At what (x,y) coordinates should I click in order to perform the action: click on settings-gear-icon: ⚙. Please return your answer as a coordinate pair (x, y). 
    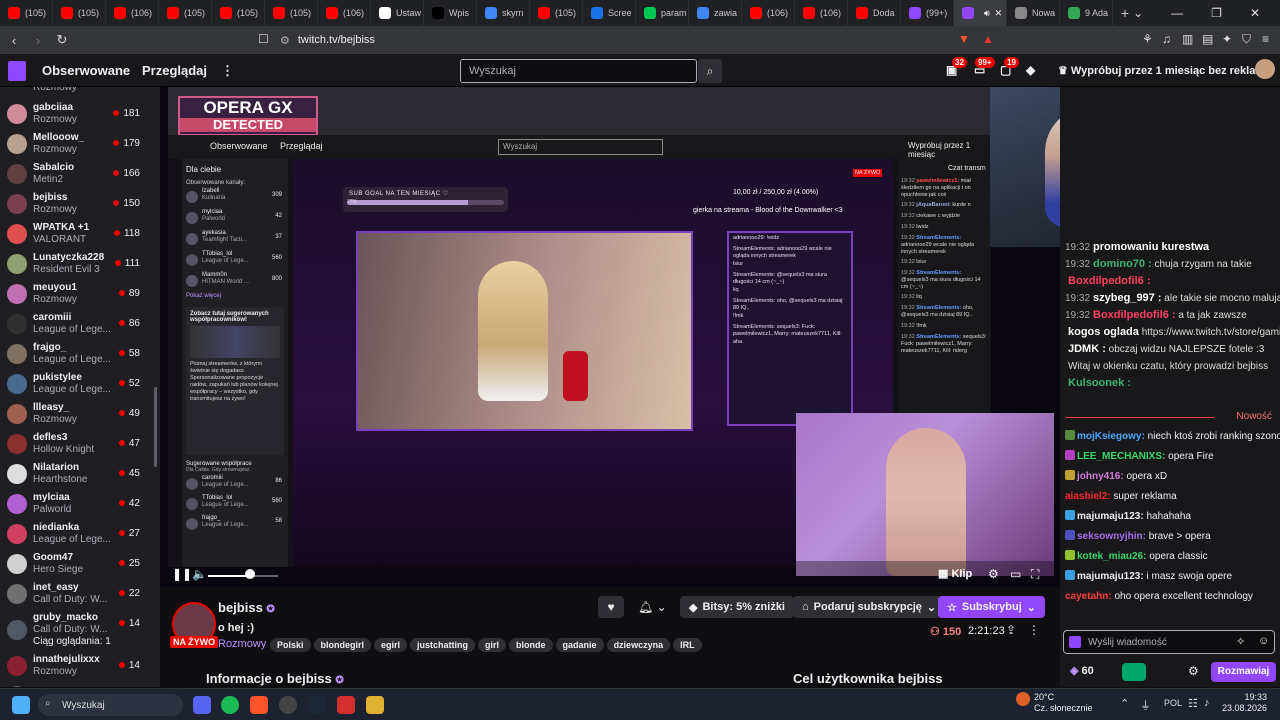
    Looking at the image, I should click on (993, 574).